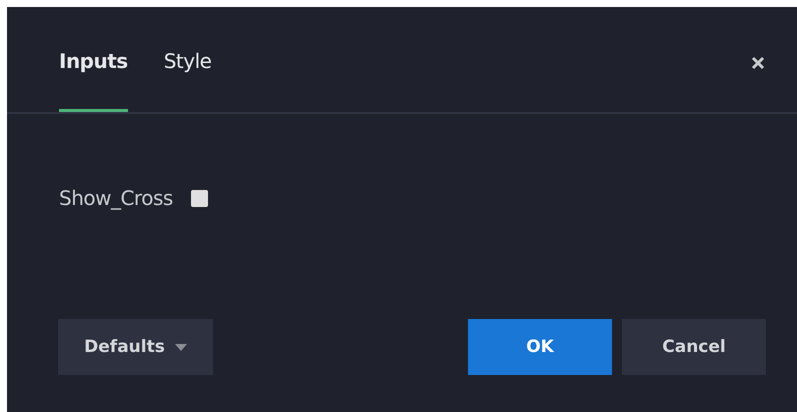  Describe the element at coordinates (135, 347) in the screenshot. I see `defaults-button: Defaults` at that location.